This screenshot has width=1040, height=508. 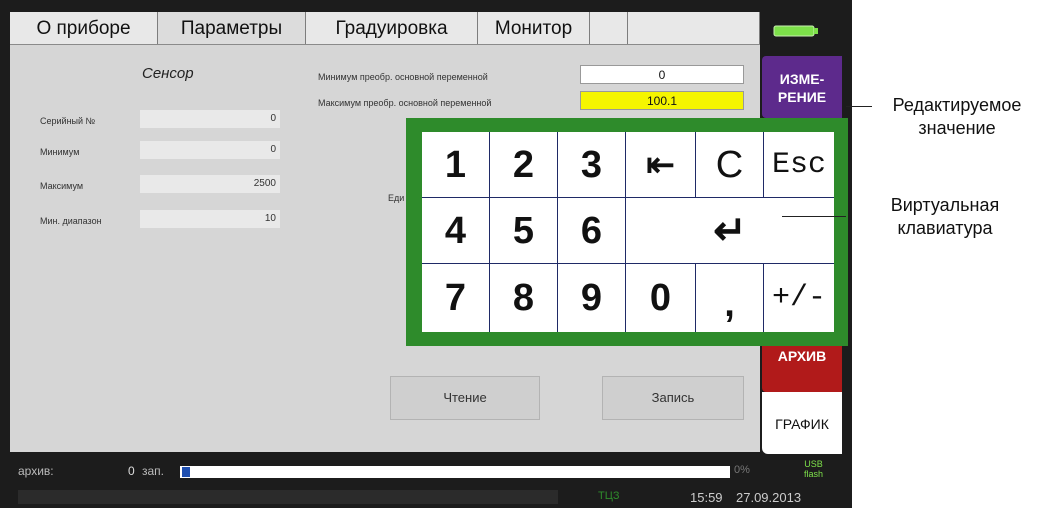 I want to click on tab-monitor: Монитор, so click(x=534, y=28).